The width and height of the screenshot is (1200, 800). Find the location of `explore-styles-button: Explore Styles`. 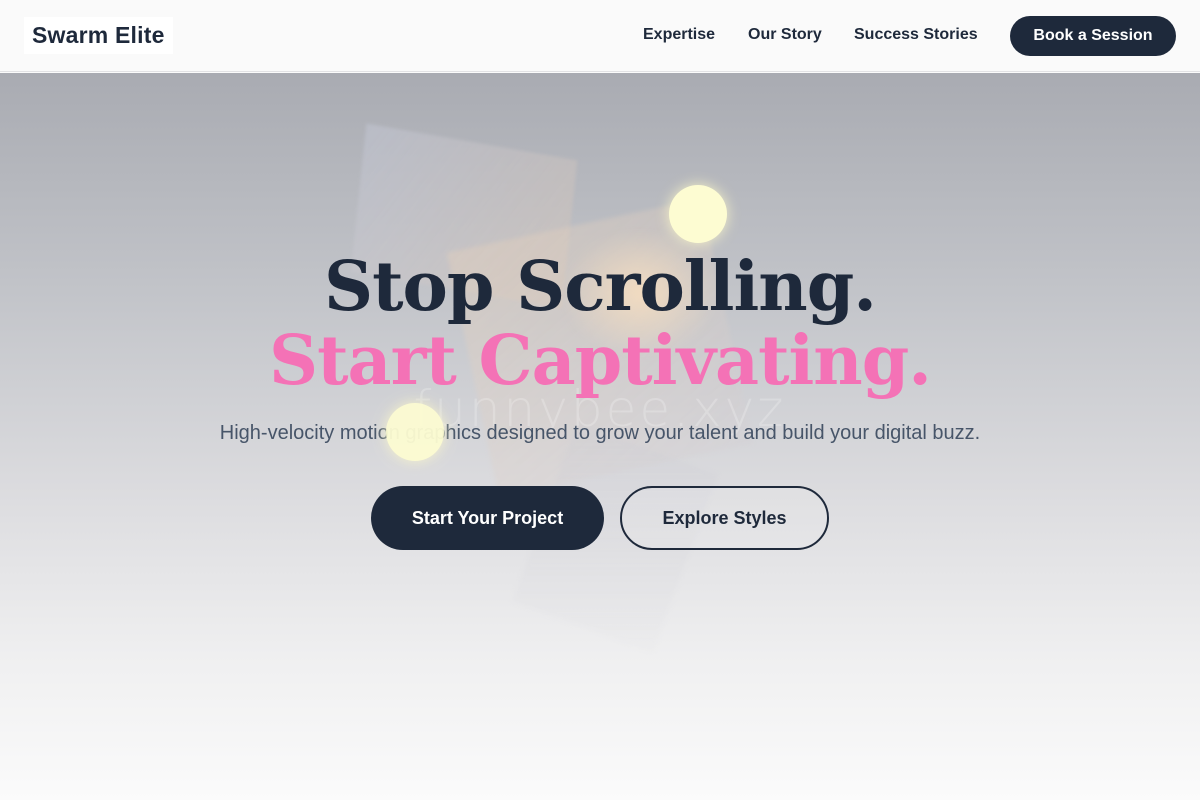

explore-styles-button: Explore Styles is located at coordinates (724, 518).